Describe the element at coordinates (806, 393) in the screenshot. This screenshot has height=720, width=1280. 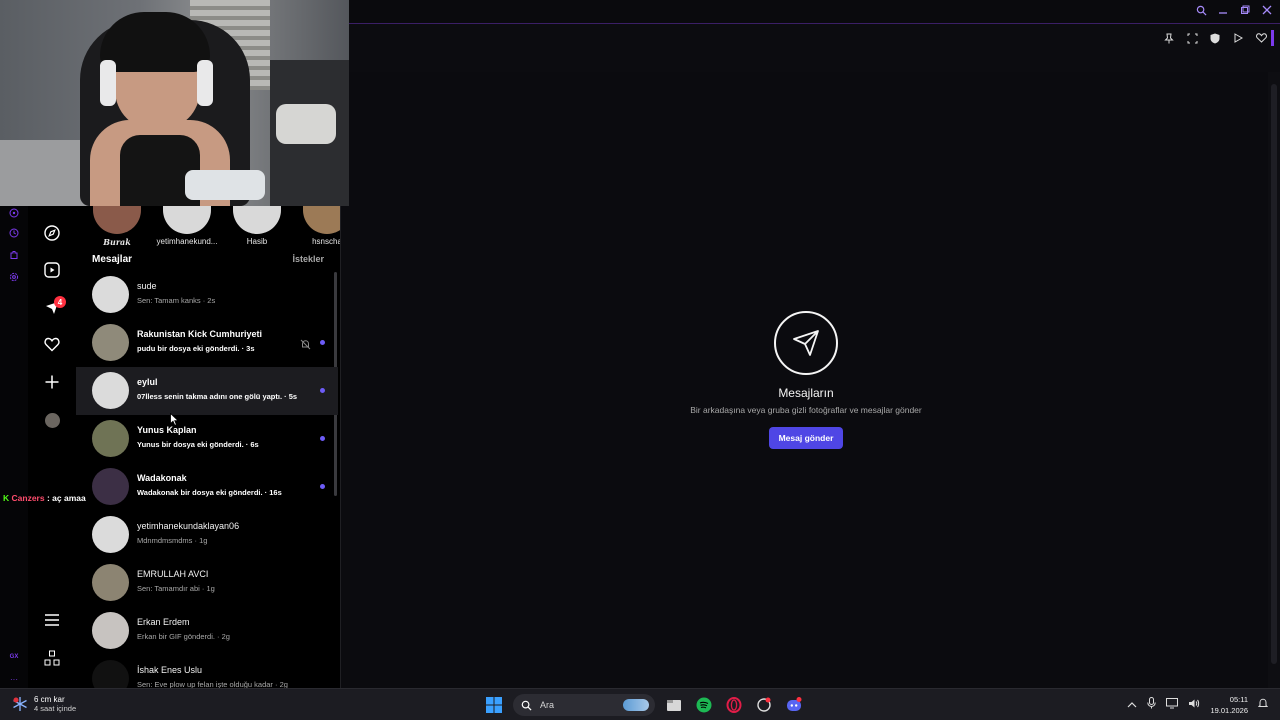
I see `empty-title: Mesajların` at that location.